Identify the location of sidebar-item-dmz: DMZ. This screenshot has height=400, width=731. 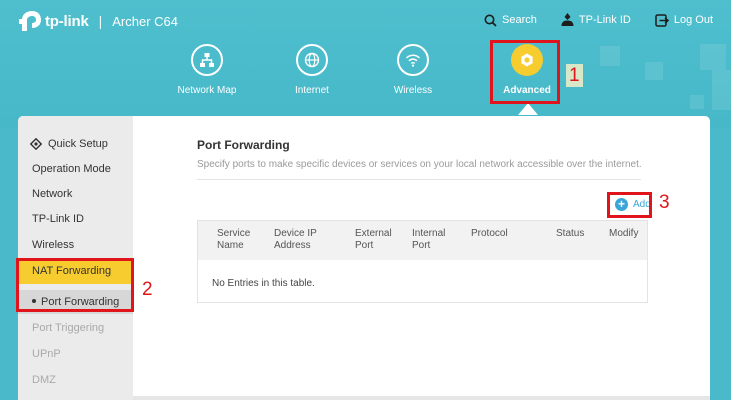
(75, 380).